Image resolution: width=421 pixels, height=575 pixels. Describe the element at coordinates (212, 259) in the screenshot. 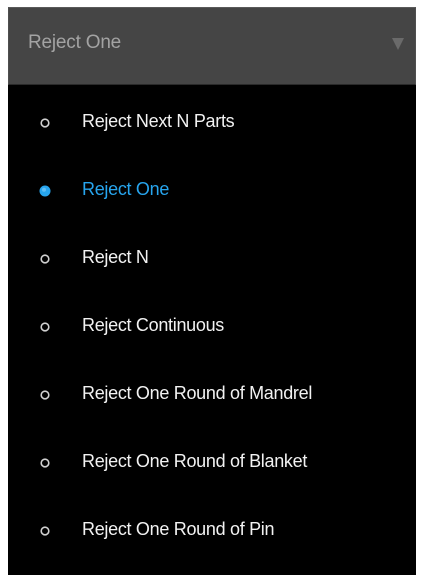

I see `option-reject-n: Reject N` at that location.